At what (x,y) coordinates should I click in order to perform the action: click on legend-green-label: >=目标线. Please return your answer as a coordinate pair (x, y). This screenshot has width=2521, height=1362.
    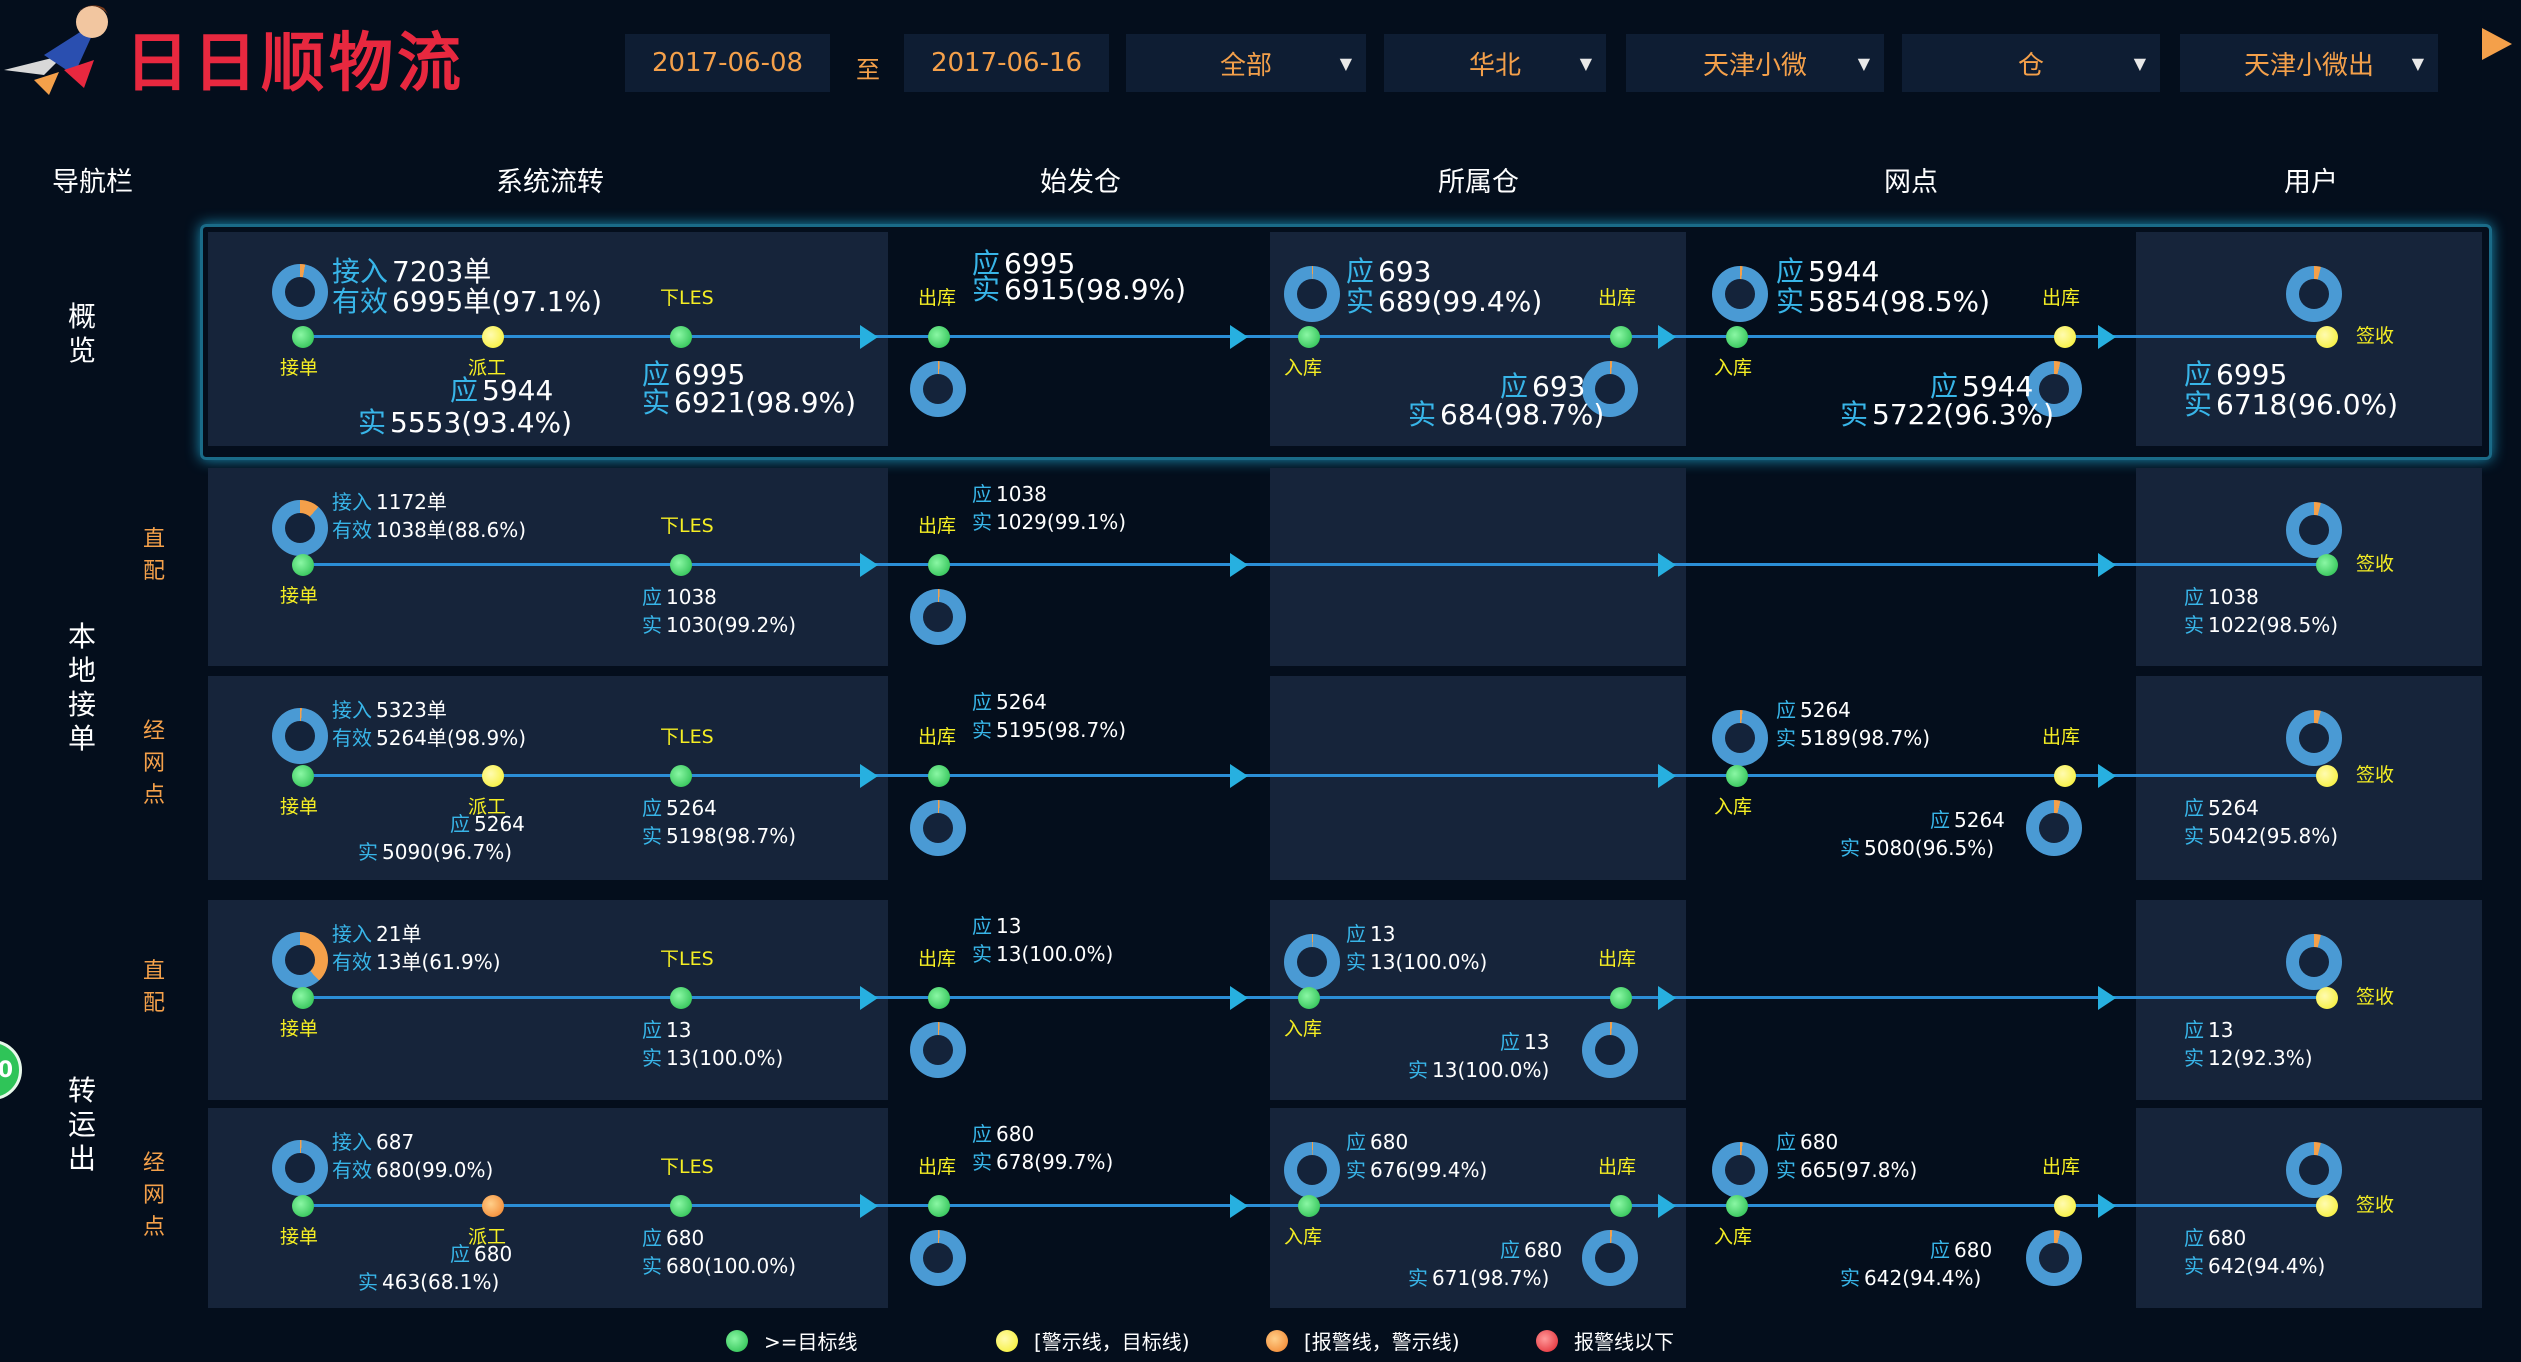
    Looking at the image, I should click on (811, 1342).